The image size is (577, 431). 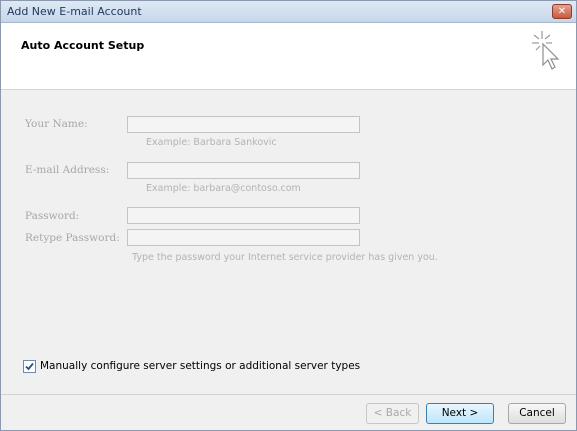 I want to click on back-button: < Back, so click(x=392, y=413).